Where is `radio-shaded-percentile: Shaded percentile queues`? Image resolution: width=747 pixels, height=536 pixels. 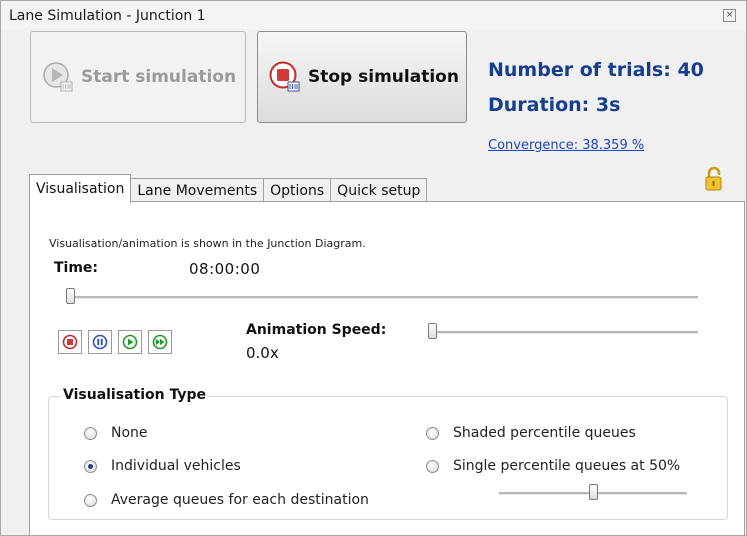
radio-shaded-percentile: Shaded percentile queues is located at coordinates (531, 433).